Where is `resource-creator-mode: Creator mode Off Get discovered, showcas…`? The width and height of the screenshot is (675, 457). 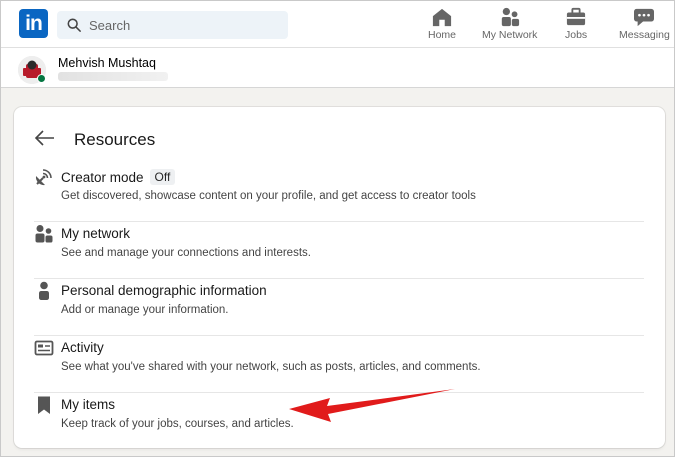 resource-creator-mode: Creator mode Off Get discovered, showcas… is located at coordinates (339, 193).